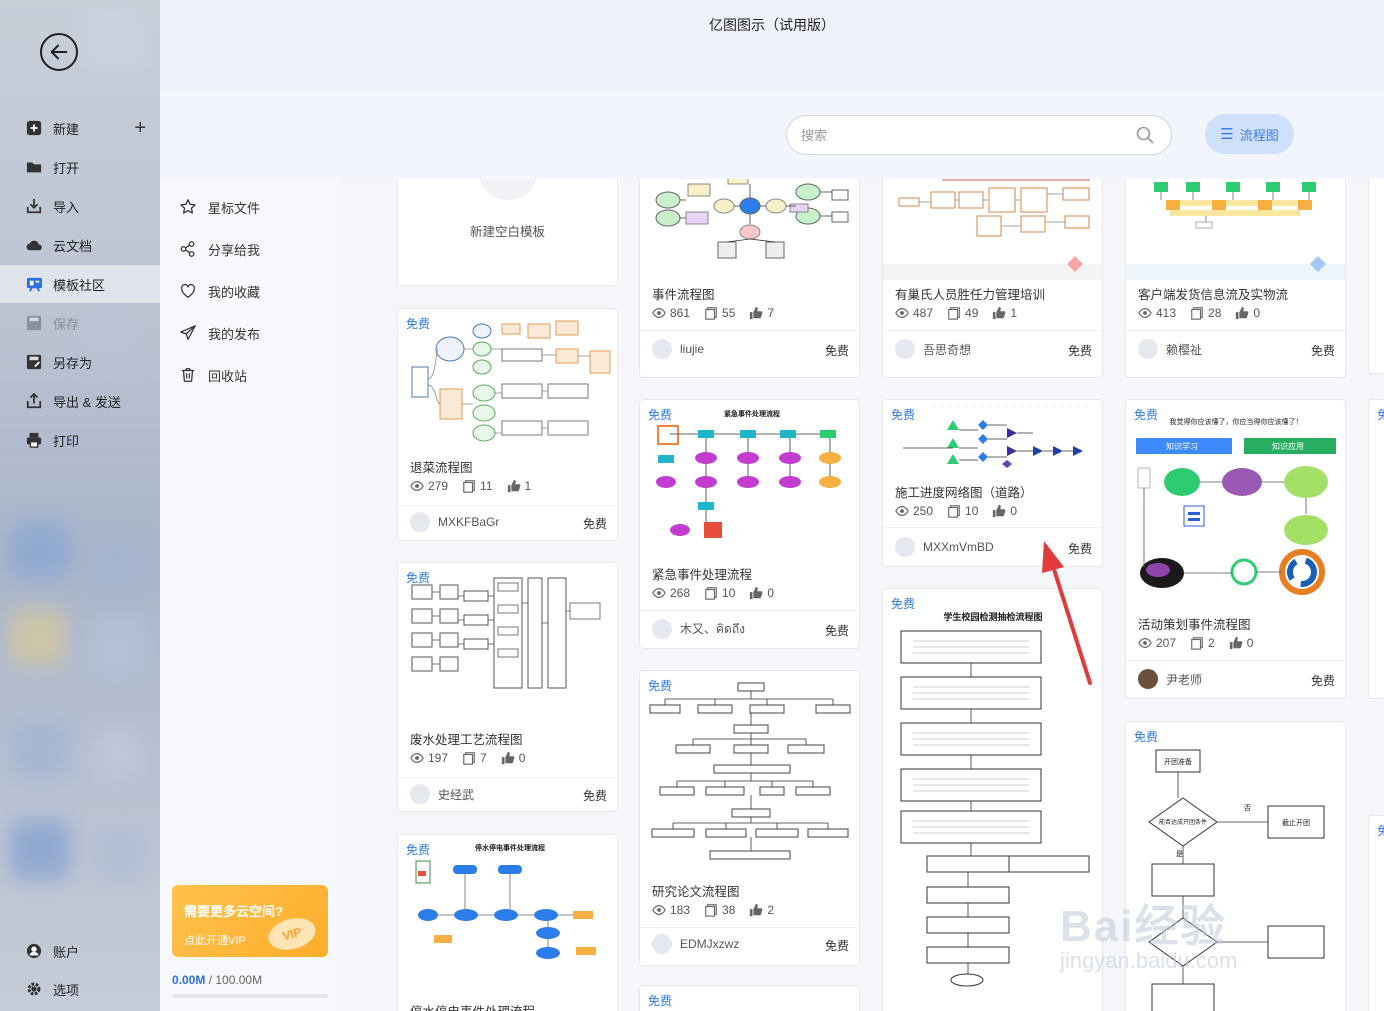 The height and width of the screenshot is (1011, 1384). I want to click on sidebar-item-new: 新建 +, so click(80, 128).